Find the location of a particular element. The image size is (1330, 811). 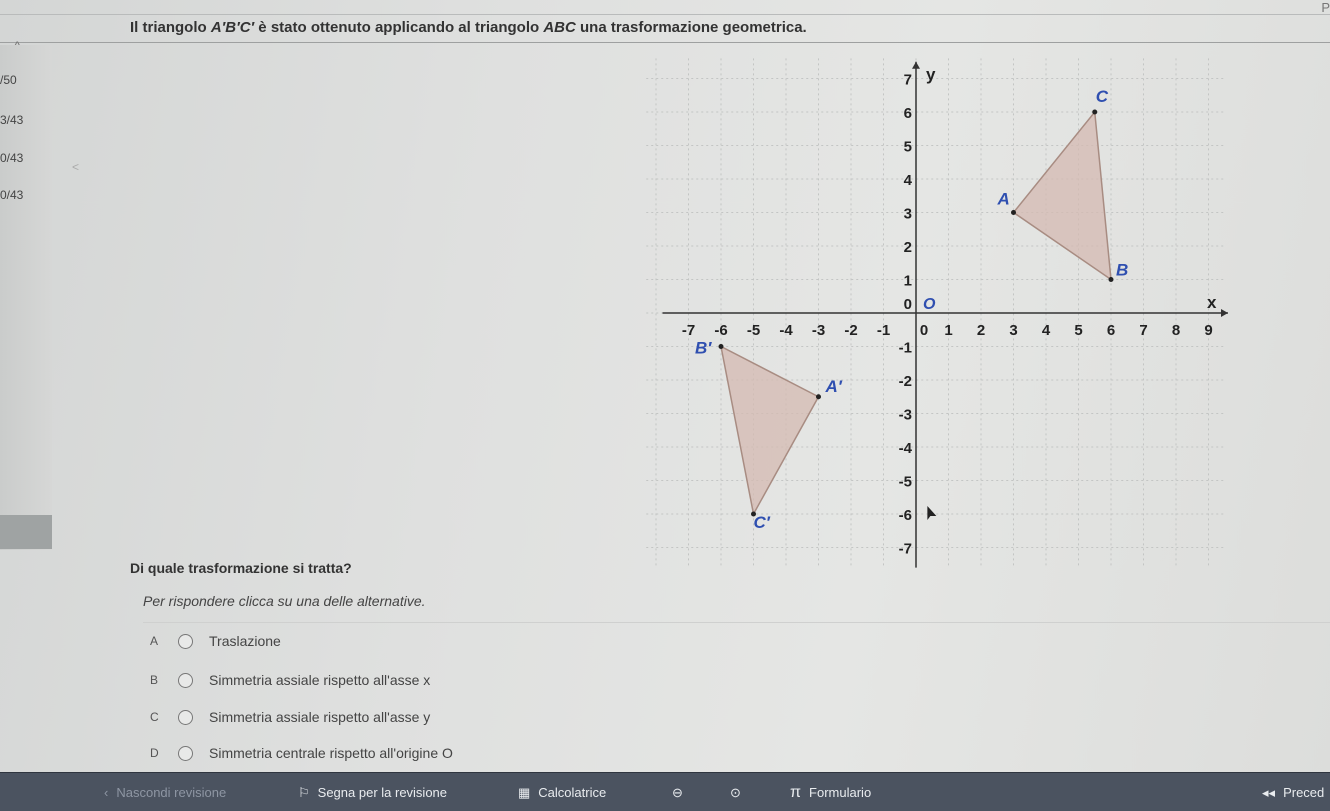

y-tick-label: -1 is located at coordinates (905, 348).